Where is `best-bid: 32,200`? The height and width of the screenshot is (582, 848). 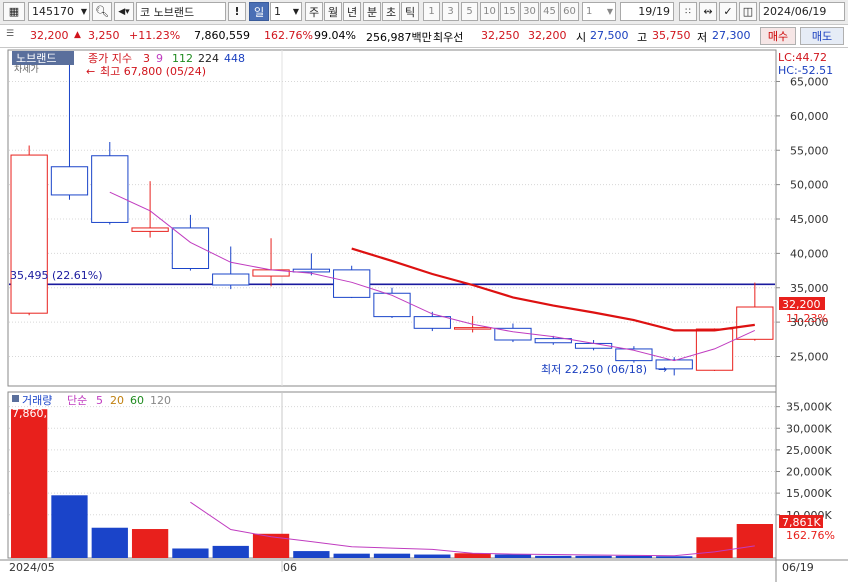 best-bid: 32,200 is located at coordinates (547, 35).